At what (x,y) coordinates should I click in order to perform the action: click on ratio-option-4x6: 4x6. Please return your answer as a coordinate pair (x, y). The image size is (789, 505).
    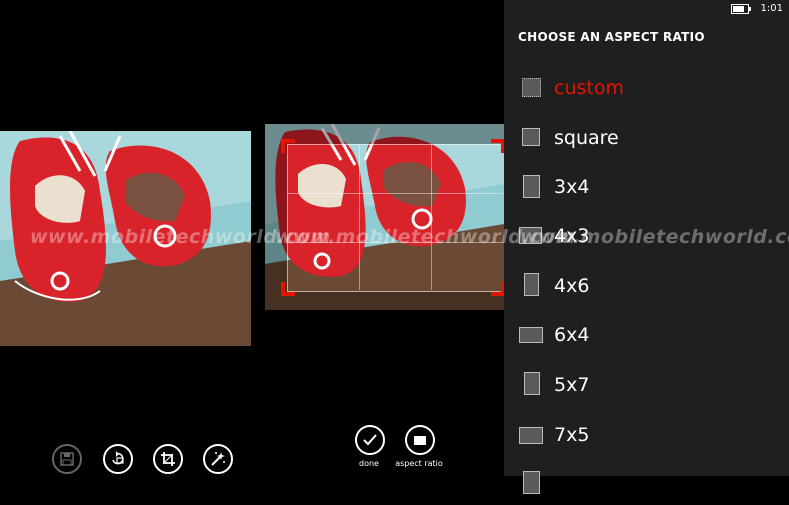
    Looking at the image, I should click on (646, 286).